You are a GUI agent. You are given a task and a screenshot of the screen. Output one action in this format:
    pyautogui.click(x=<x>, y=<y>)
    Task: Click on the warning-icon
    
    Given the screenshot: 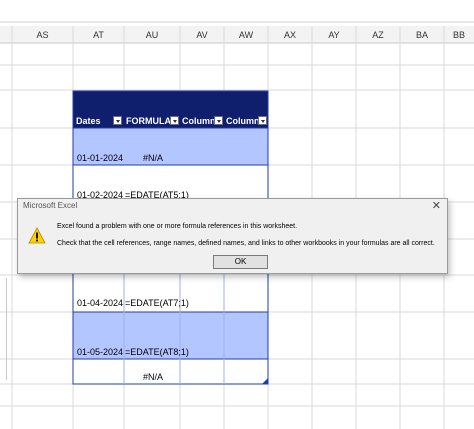 What is the action you would take?
    pyautogui.click(x=37, y=235)
    